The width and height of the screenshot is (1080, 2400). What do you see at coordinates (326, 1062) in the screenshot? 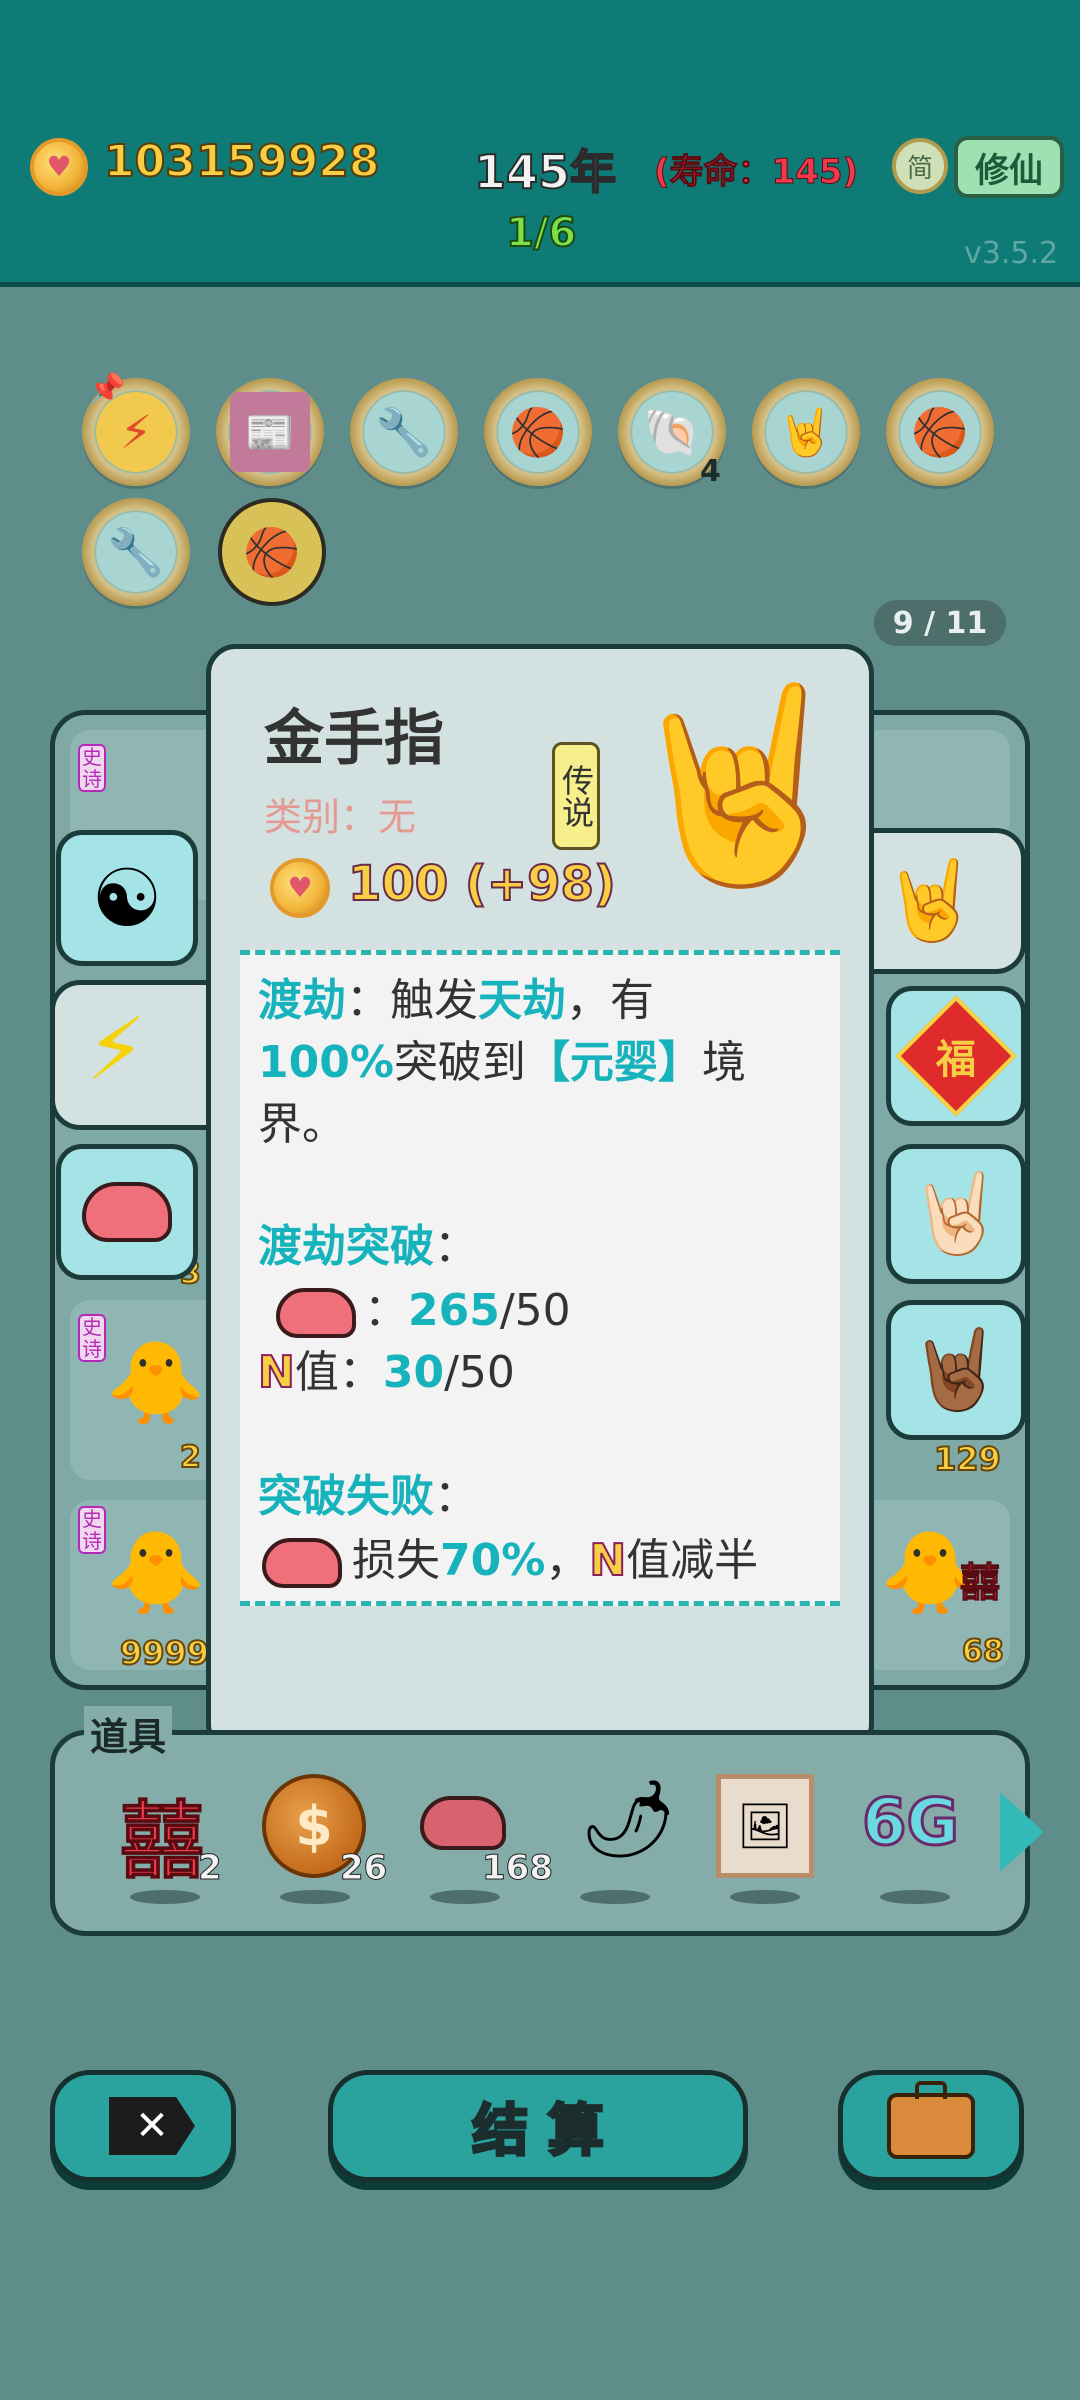
I see `success-percent: 100%` at bounding box center [326, 1062].